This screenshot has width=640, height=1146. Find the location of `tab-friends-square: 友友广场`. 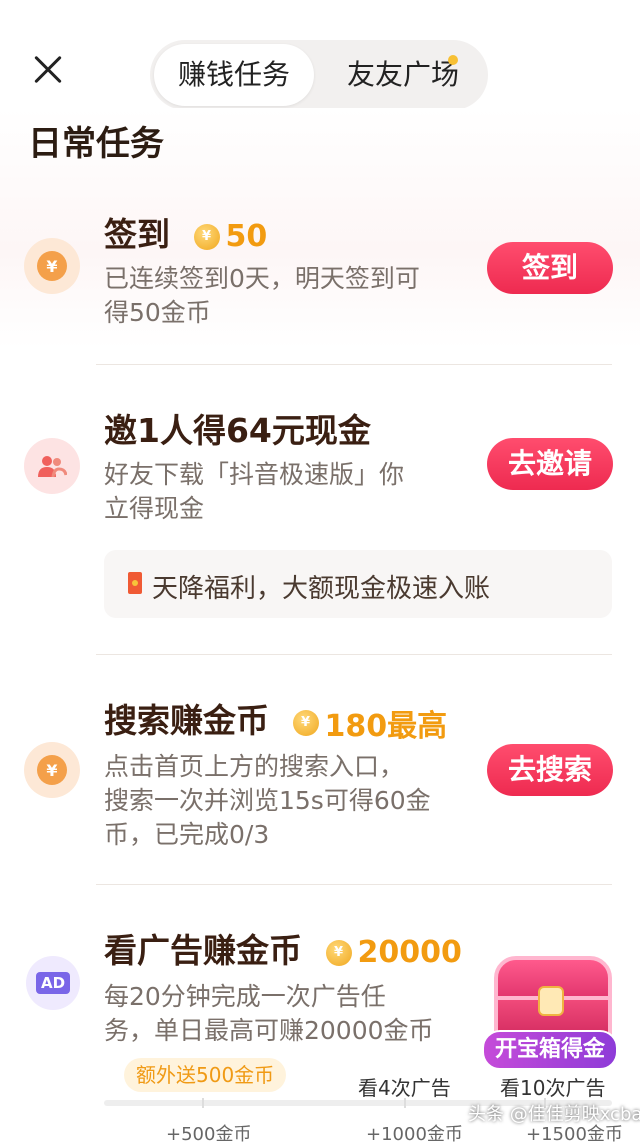

tab-friends-square: 友友广场 is located at coordinates (403, 75).